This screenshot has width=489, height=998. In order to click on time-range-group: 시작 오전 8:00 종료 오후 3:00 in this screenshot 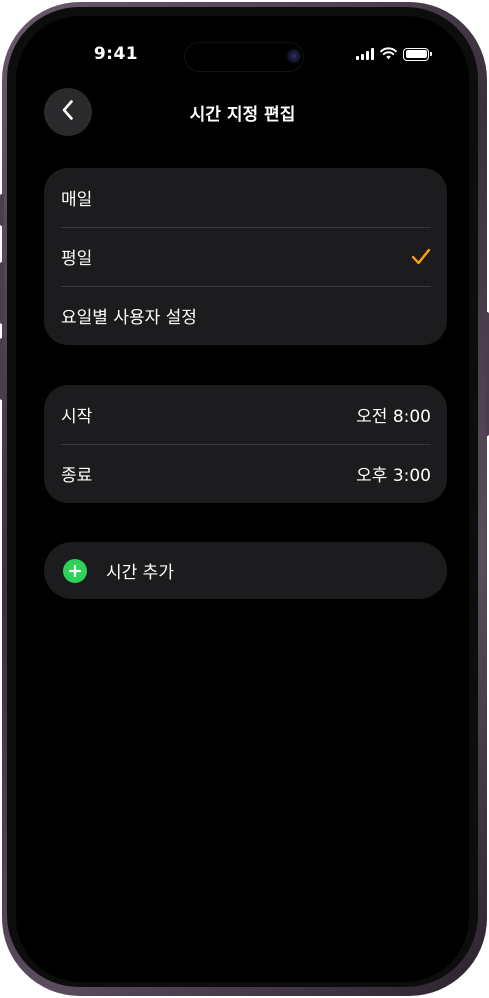, I will do `click(245, 444)`.